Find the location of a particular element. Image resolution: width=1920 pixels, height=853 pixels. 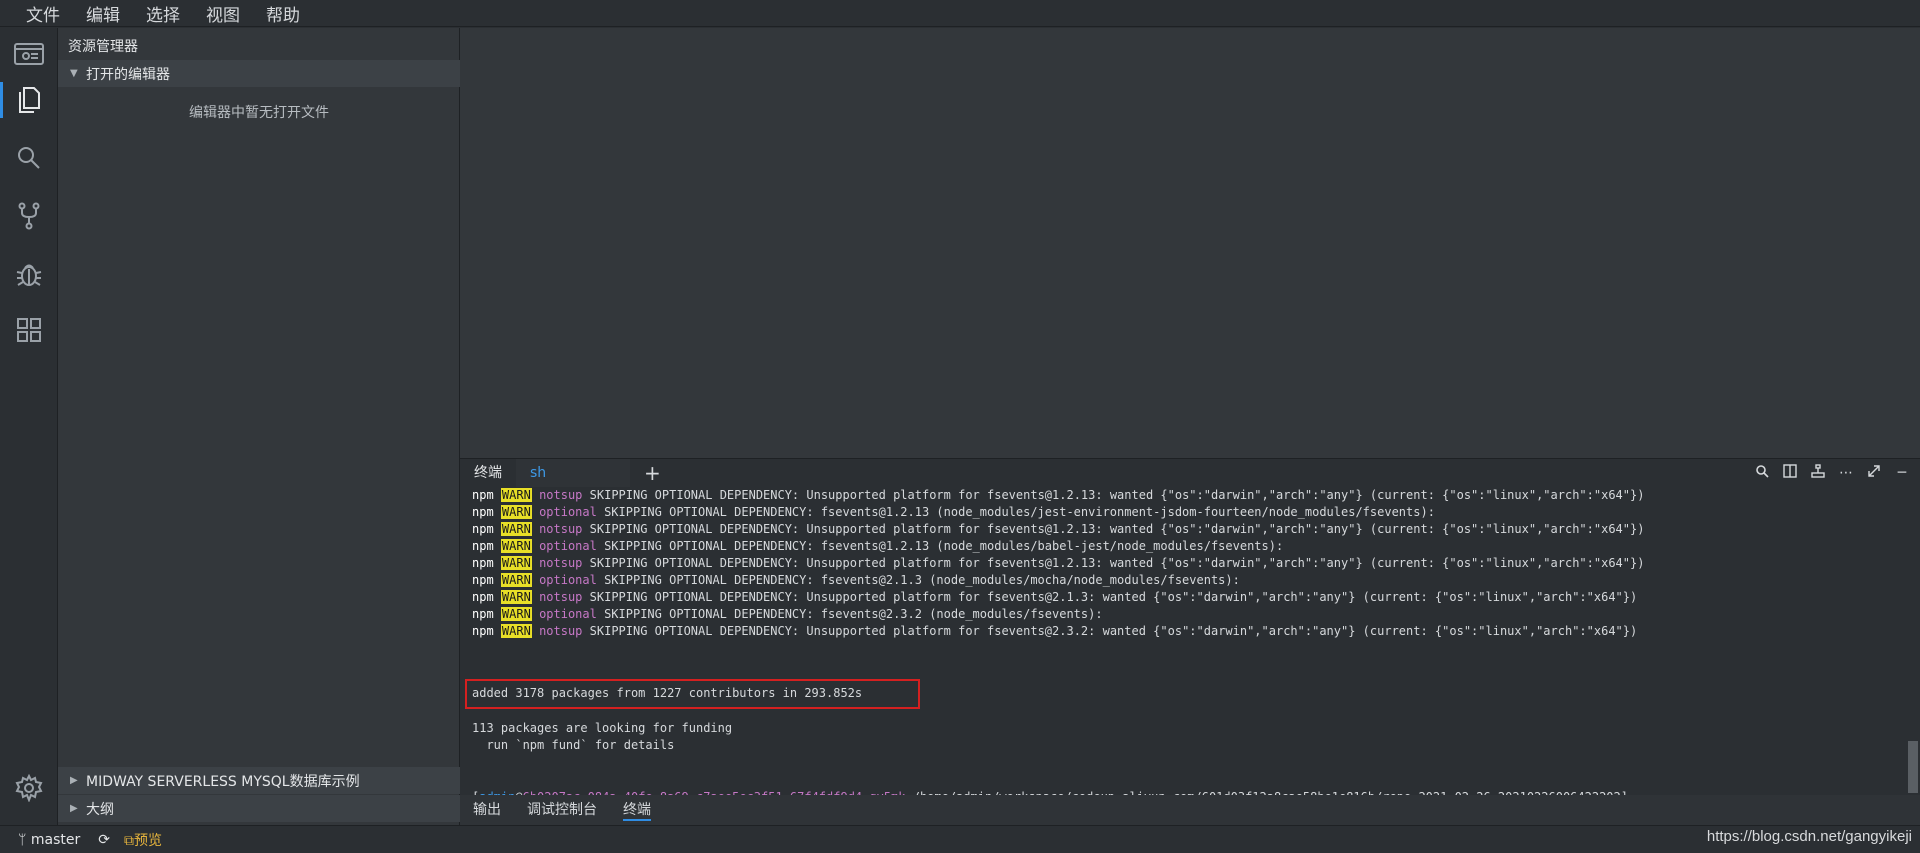

branch-indicator: ᛘ master is located at coordinates (49, 840).